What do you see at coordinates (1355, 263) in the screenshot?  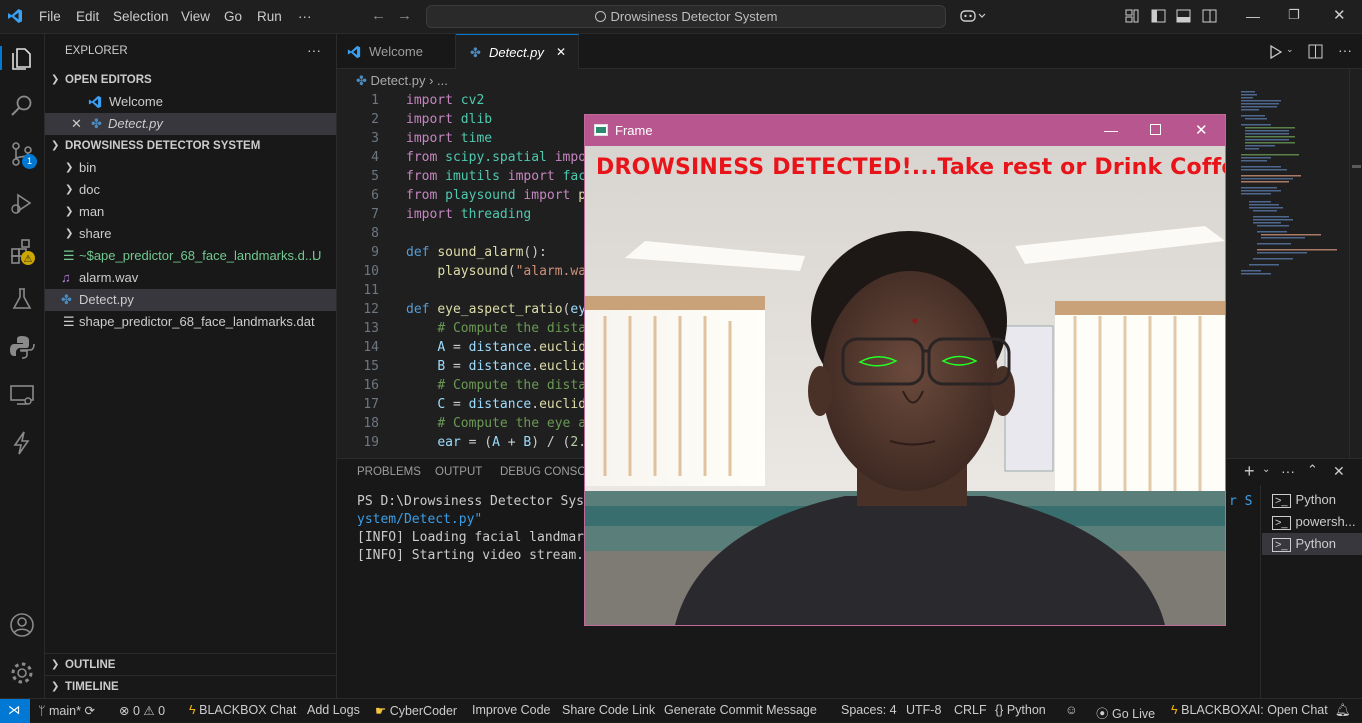 I see `editor-scrollbar` at bounding box center [1355, 263].